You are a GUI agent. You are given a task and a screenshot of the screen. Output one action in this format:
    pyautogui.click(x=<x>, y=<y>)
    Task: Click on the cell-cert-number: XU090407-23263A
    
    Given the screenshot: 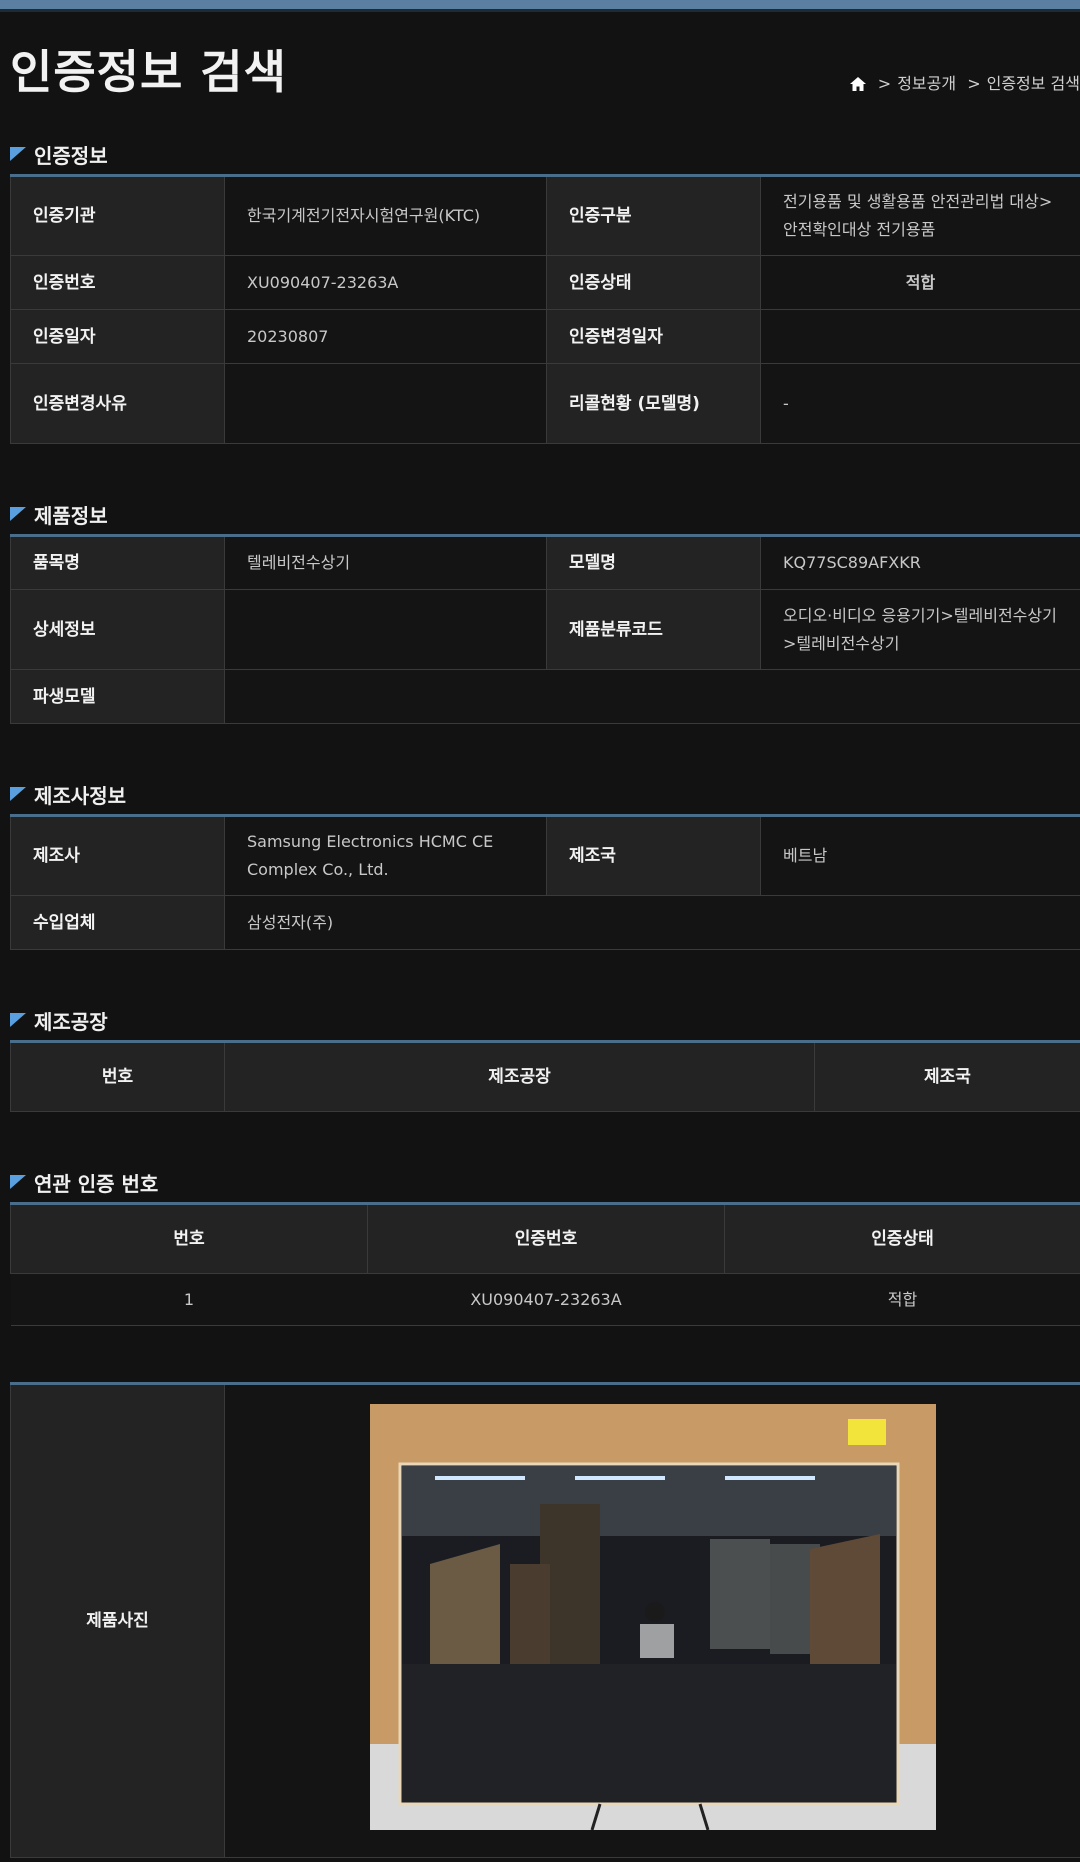 What is the action you would take?
    pyautogui.click(x=546, y=1299)
    